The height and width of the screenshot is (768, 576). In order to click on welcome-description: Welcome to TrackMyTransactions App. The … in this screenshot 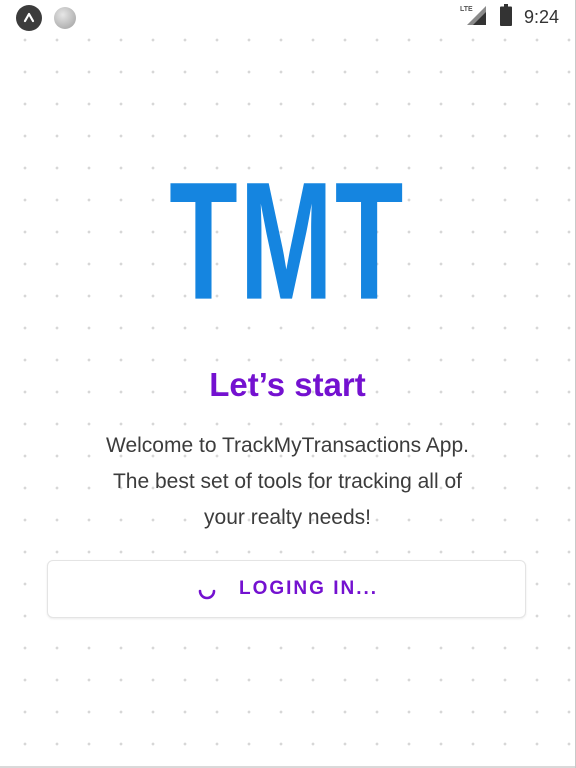, I will do `click(287, 482)`.